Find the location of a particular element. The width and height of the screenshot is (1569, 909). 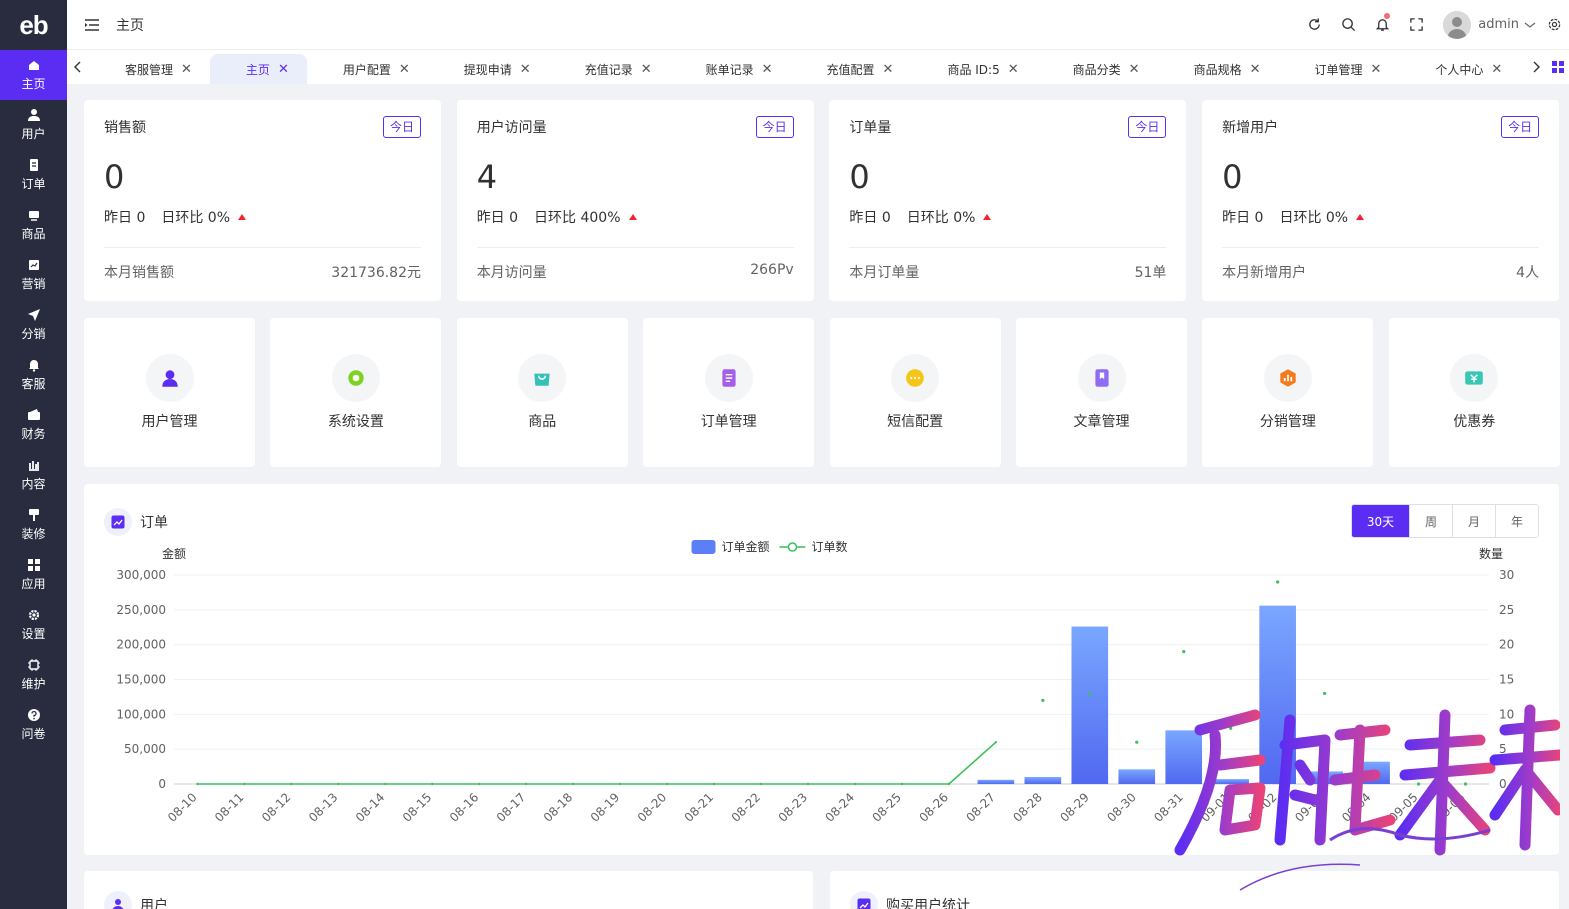

month-label: 本月访问量 is located at coordinates (511, 273).